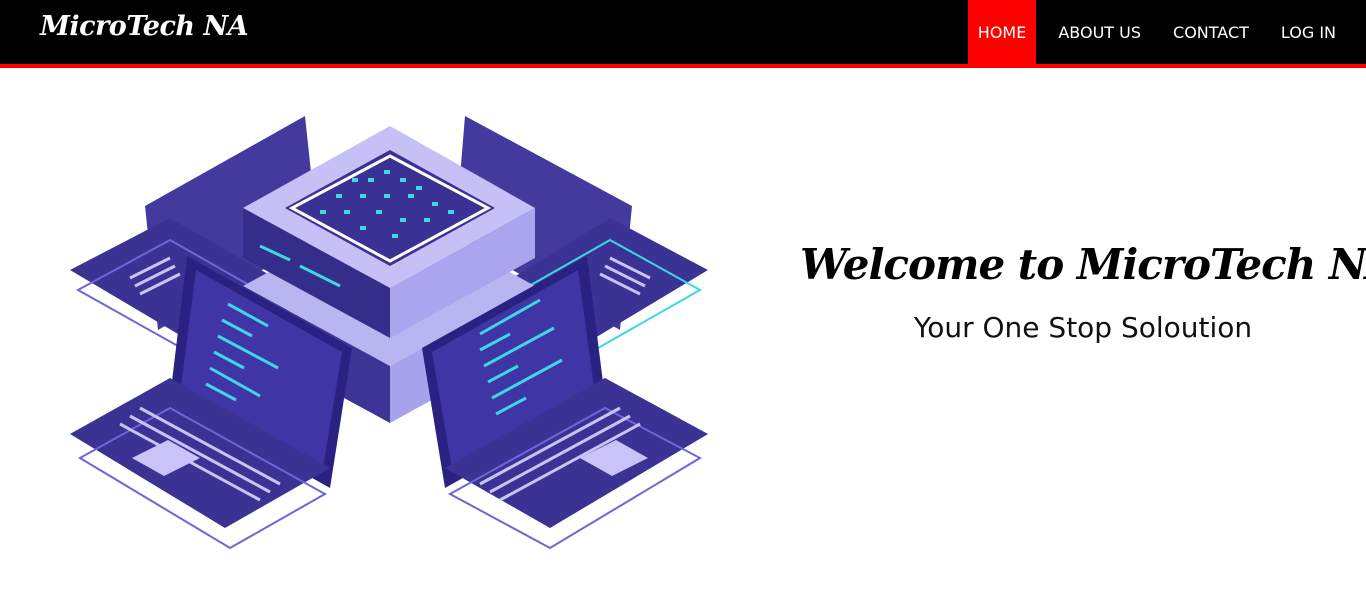 The width and height of the screenshot is (1366, 606). I want to click on hero-subtitle: Your One Stop Soloution, so click(1083, 327).